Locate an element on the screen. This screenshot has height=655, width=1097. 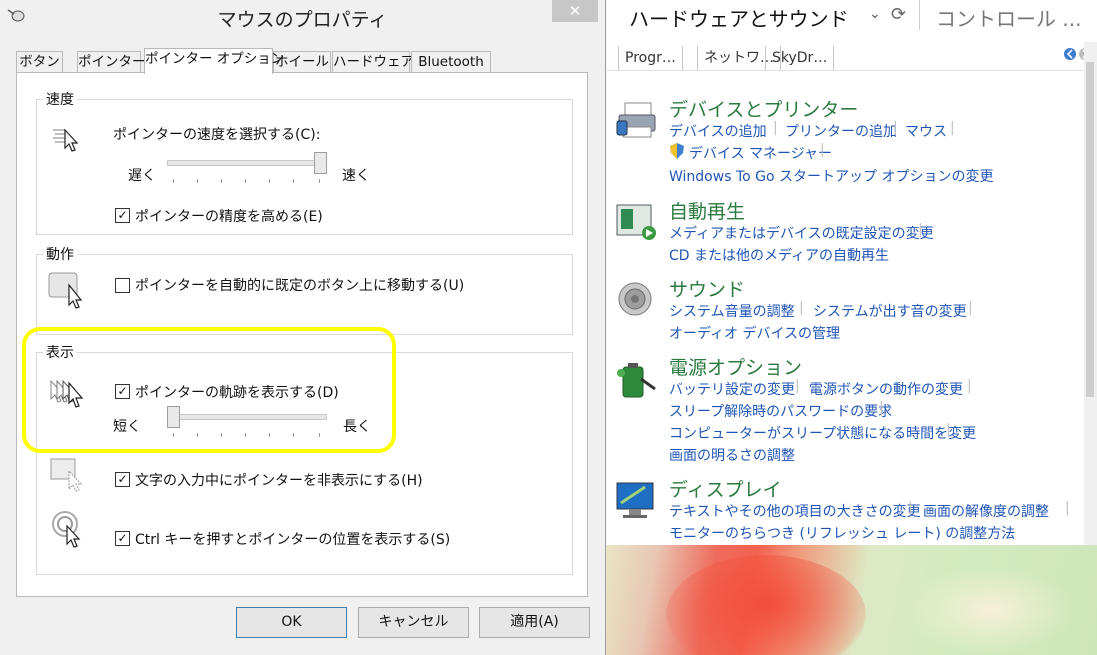
section-title: デバイスとプリンター is located at coordinates (763, 108).